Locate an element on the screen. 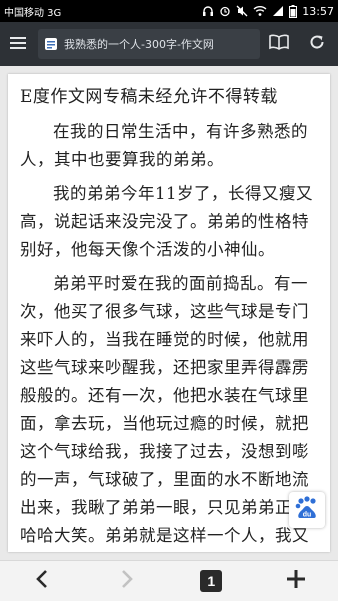 The width and height of the screenshot is (338, 601). clock-time: 13:57 is located at coordinates (318, 11).